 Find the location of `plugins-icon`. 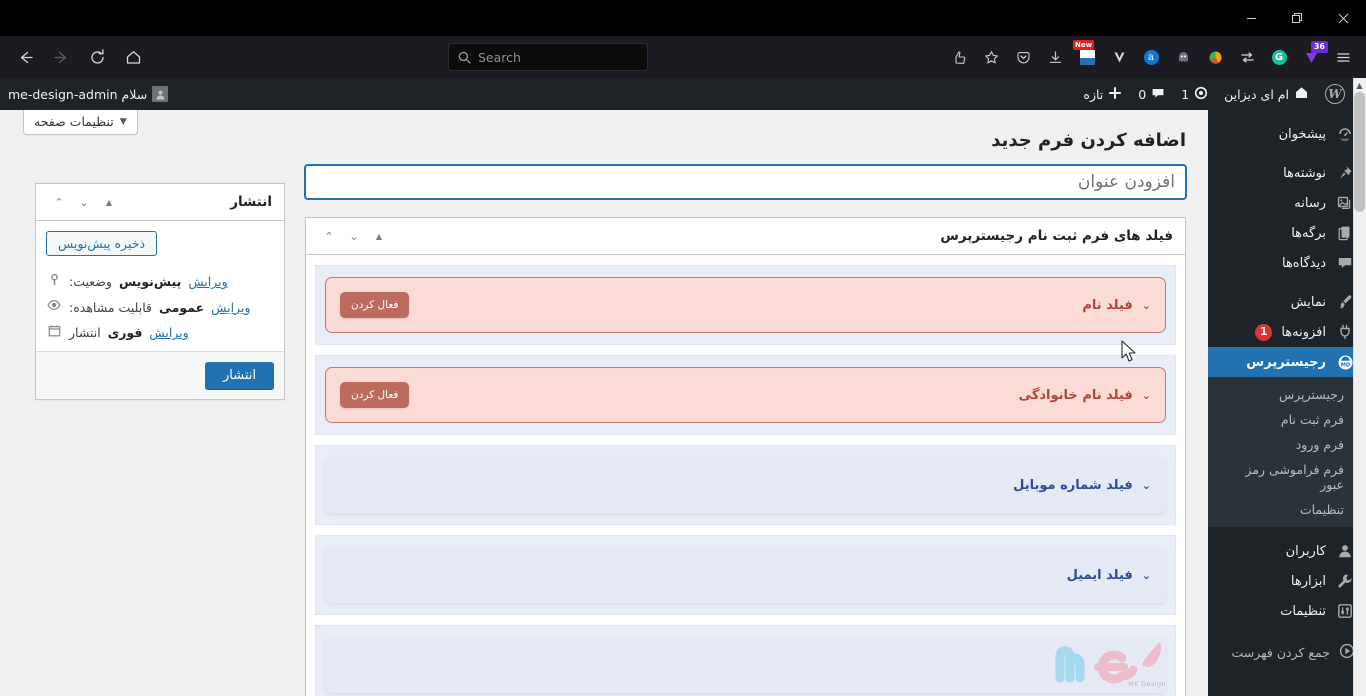

plugins-icon is located at coordinates (1345, 332).